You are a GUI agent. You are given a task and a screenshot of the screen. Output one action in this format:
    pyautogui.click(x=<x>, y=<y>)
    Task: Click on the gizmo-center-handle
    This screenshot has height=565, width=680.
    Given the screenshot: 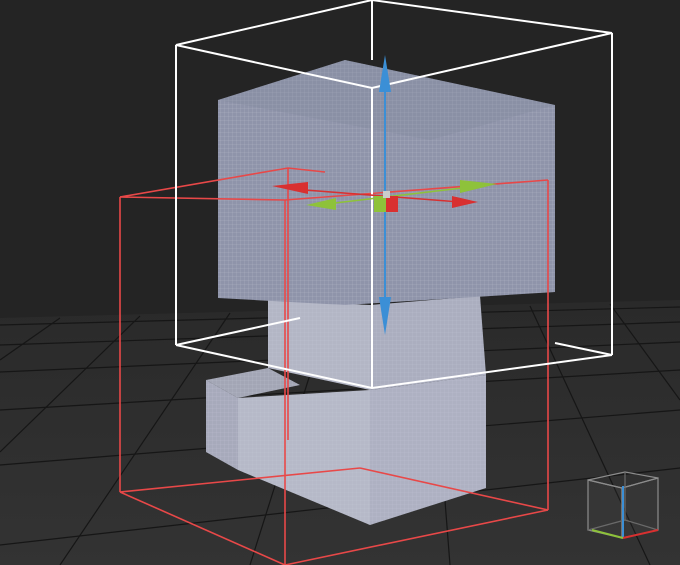 What is the action you would take?
    pyautogui.click(x=380, y=204)
    